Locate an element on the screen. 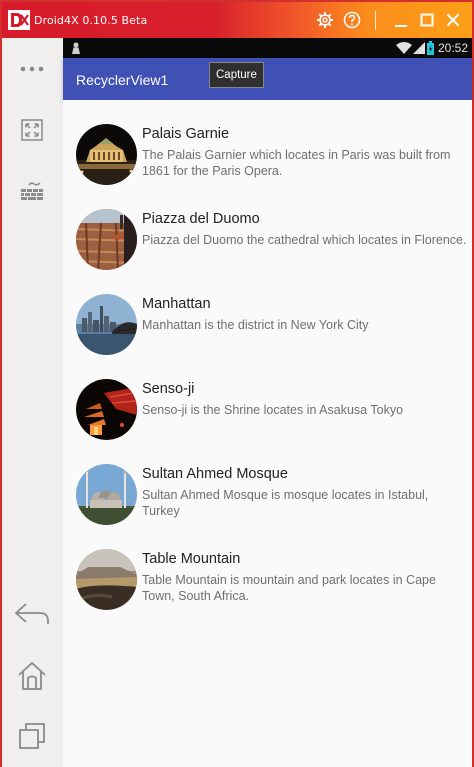 This screenshot has height=767, width=474. title-separator is located at coordinates (375, 20).